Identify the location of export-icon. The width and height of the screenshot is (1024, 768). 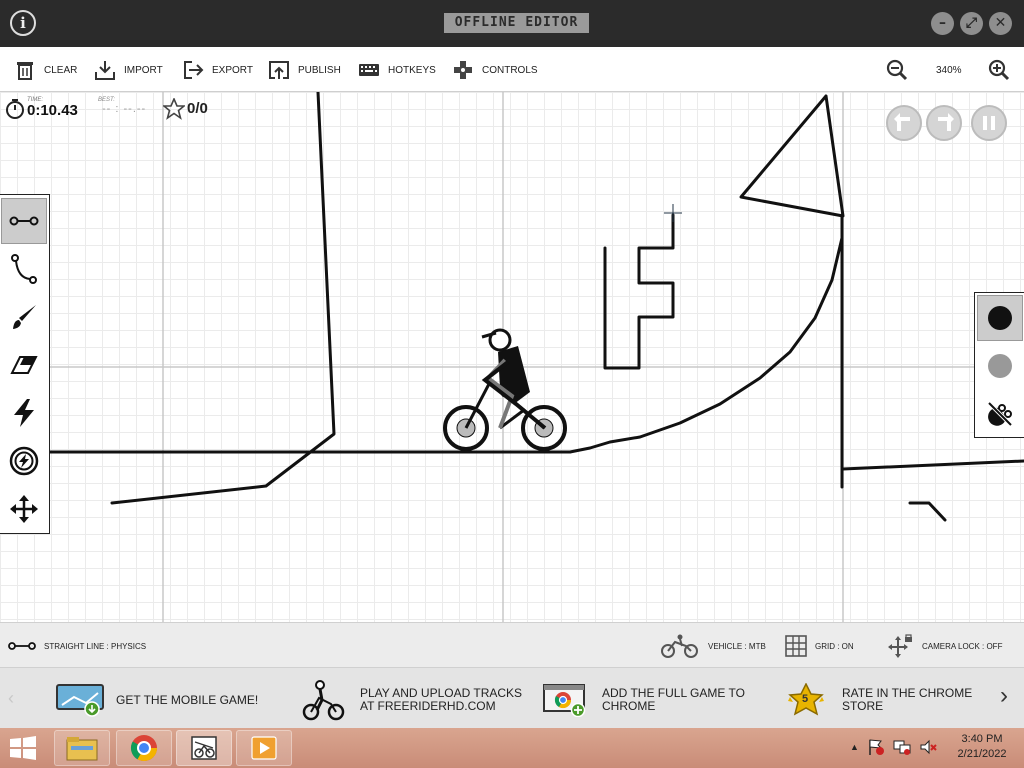
(194, 70).